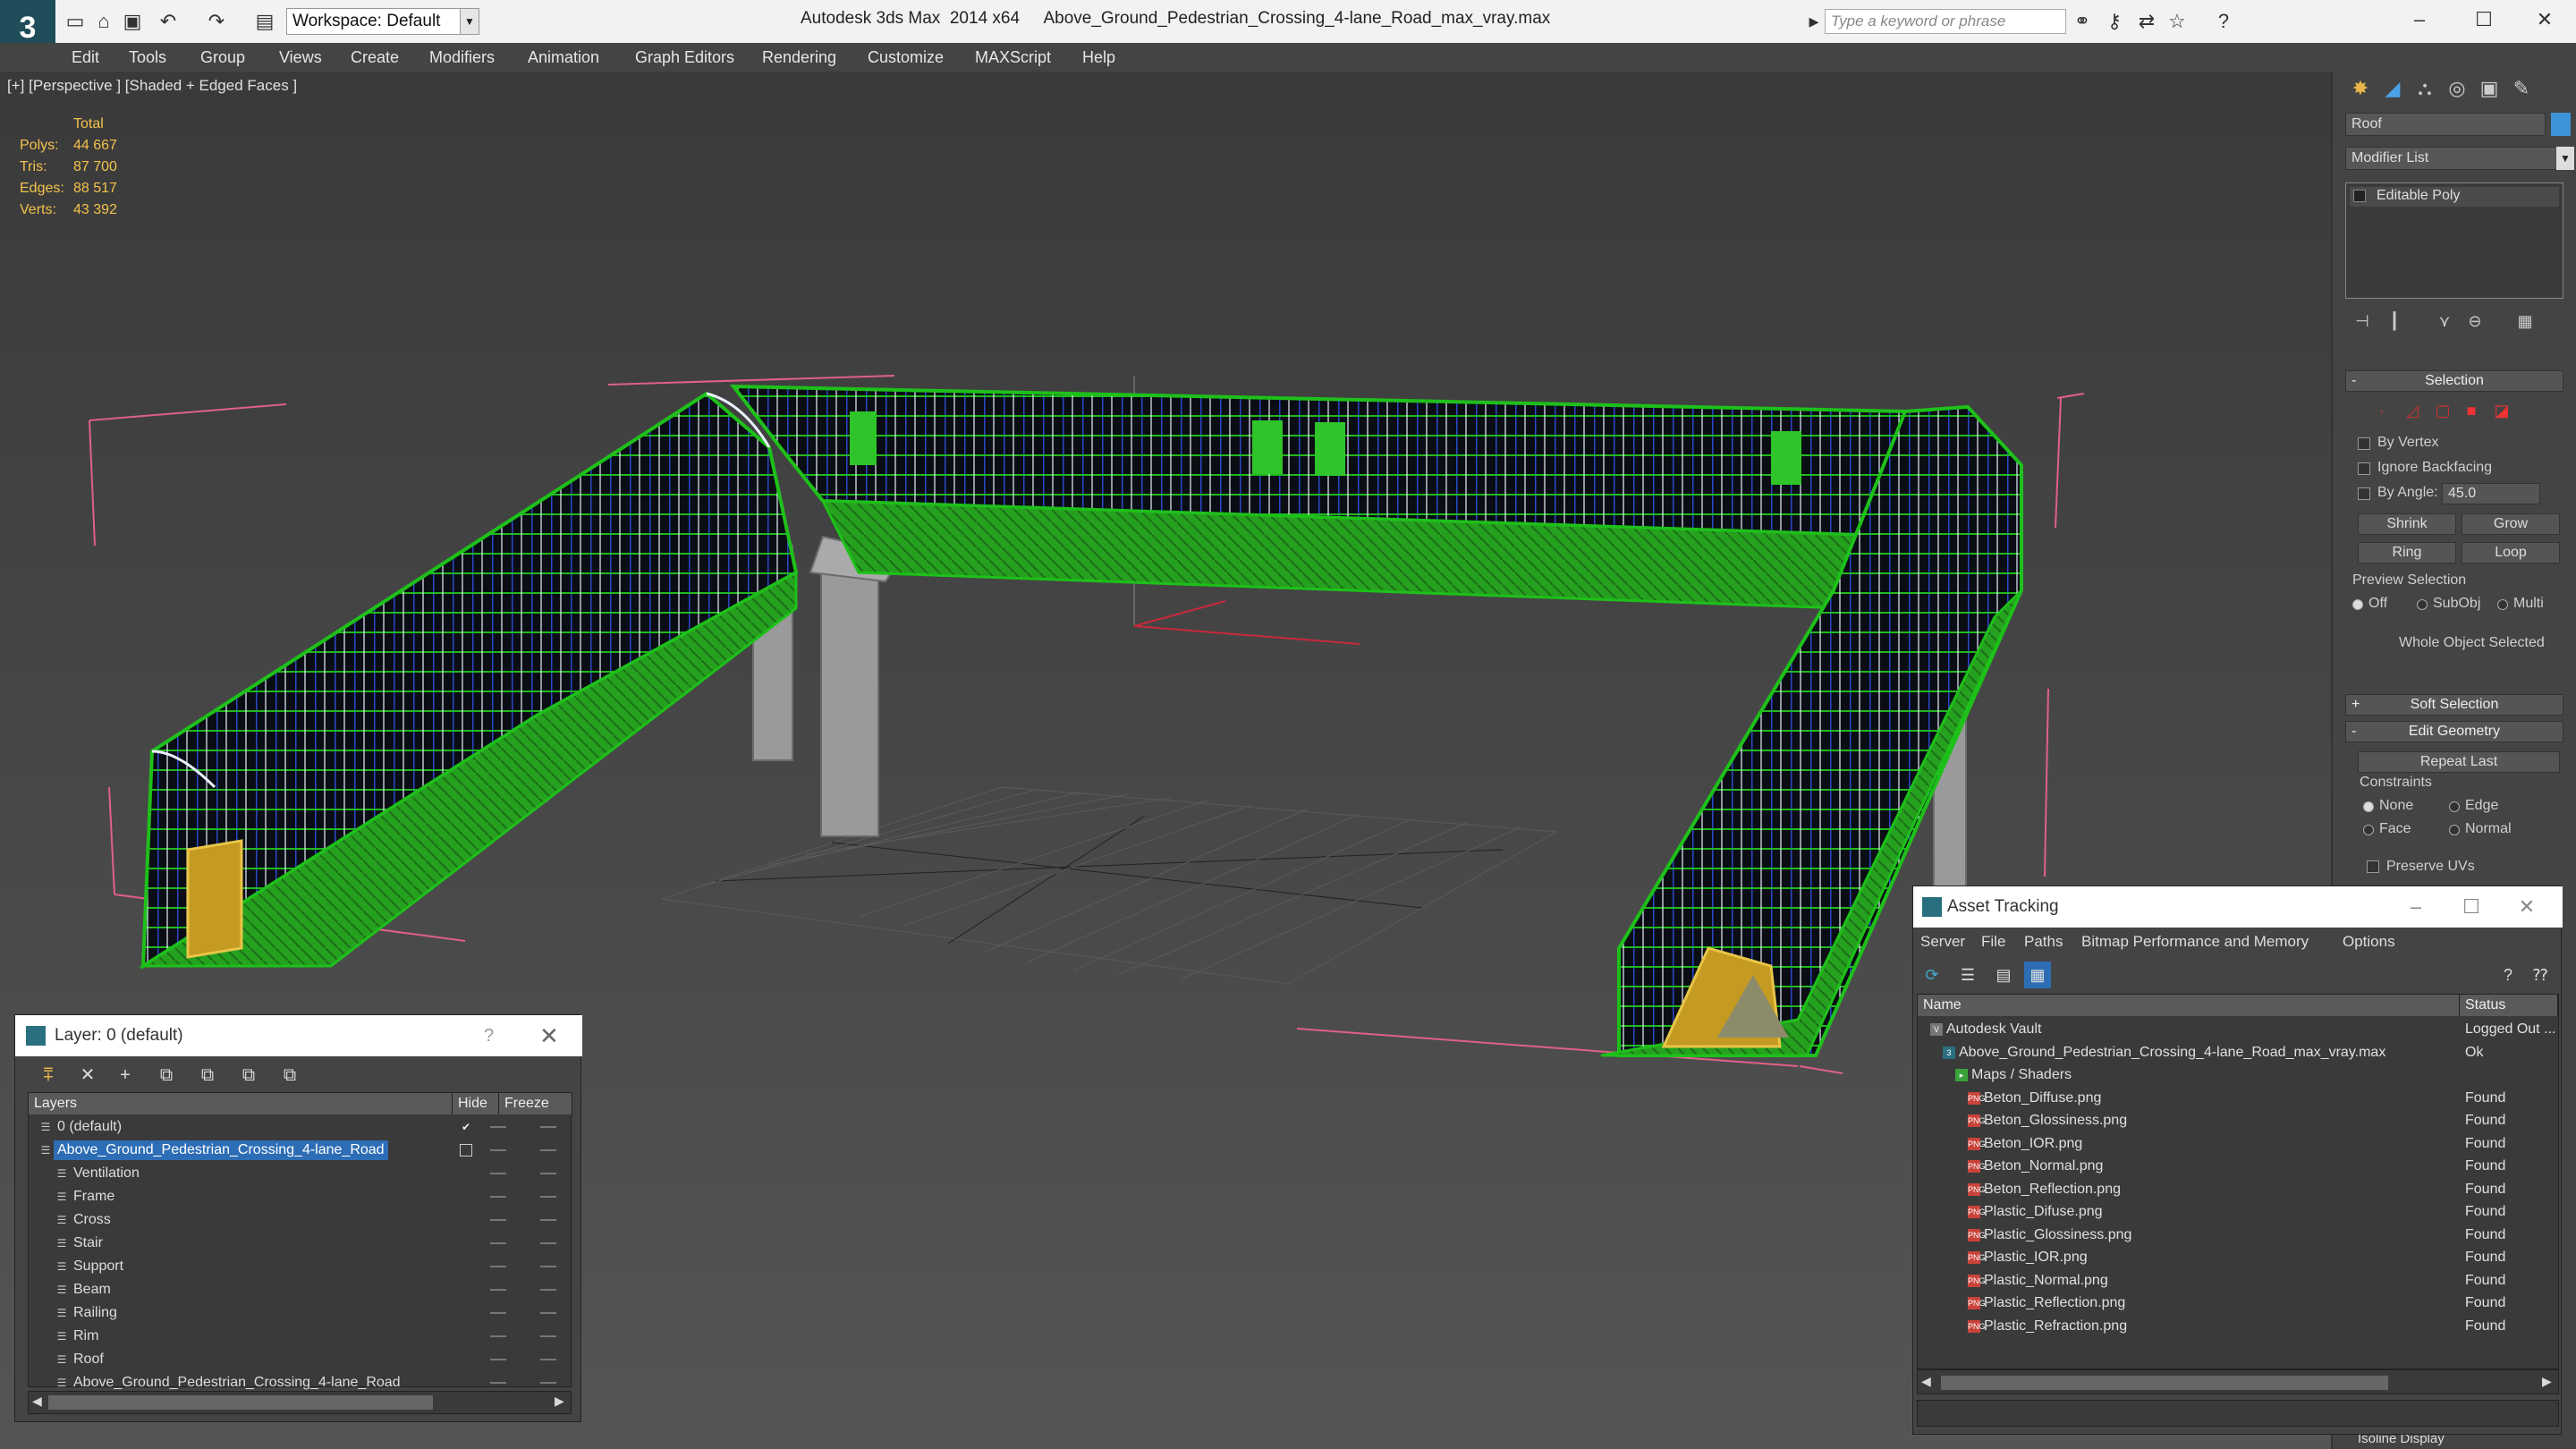  Describe the element at coordinates (300, 1127) in the screenshot. I see `layer-row: ☰ 0 (default) ✔` at that location.